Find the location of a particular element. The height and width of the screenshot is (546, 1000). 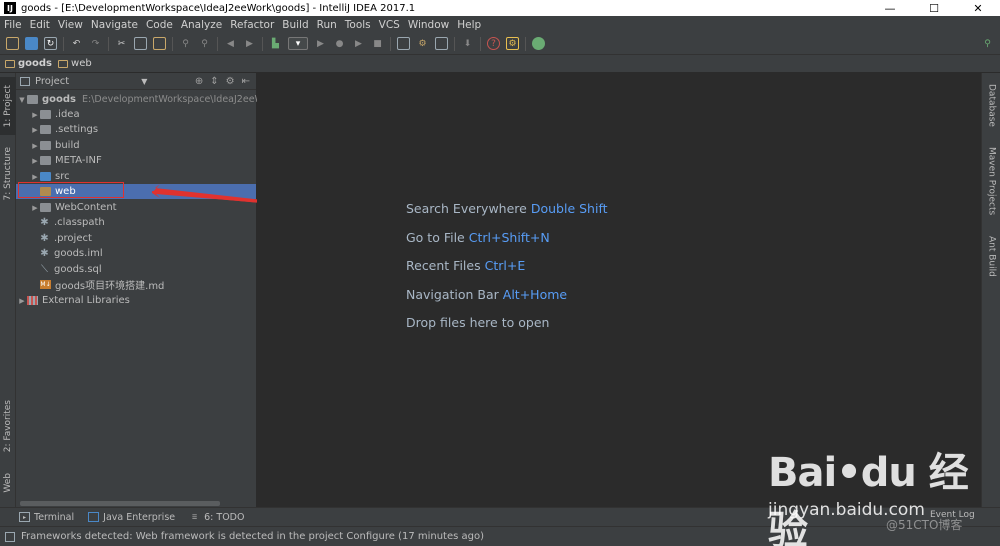

hint-text: Drop files here to open is located at coordinates (478, 322).